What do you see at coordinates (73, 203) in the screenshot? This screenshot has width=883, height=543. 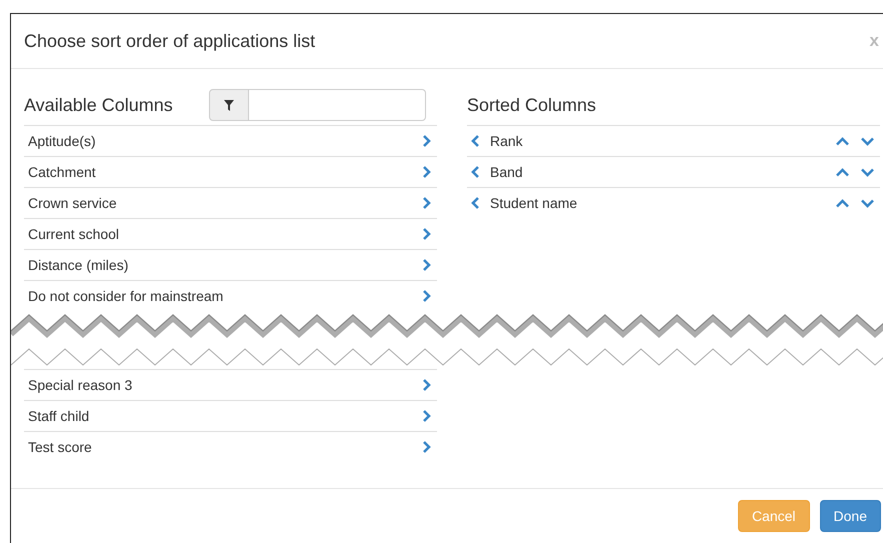 I see `column-name: Crown service` at bounding box center [73, 203].